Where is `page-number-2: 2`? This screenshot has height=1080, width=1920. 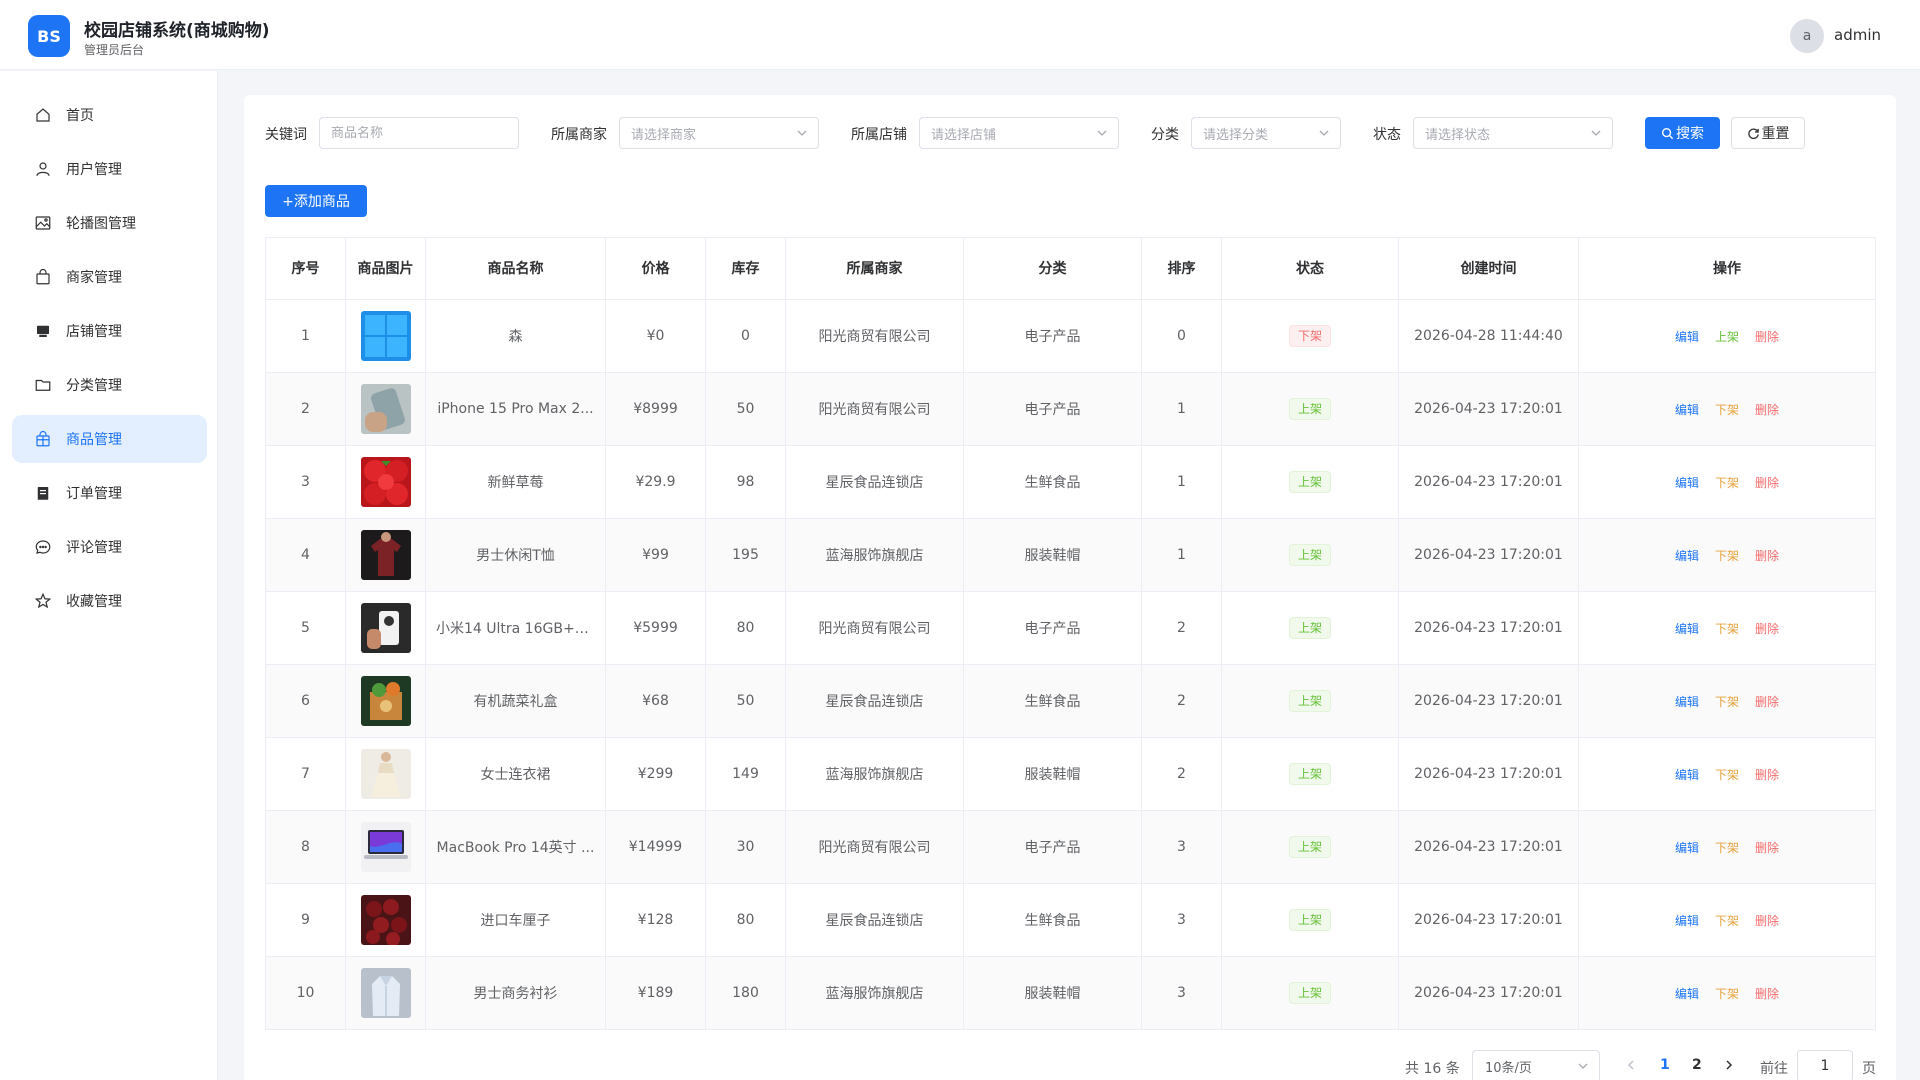 page-number-2: 2 is located at coordinates (1697, 1065).